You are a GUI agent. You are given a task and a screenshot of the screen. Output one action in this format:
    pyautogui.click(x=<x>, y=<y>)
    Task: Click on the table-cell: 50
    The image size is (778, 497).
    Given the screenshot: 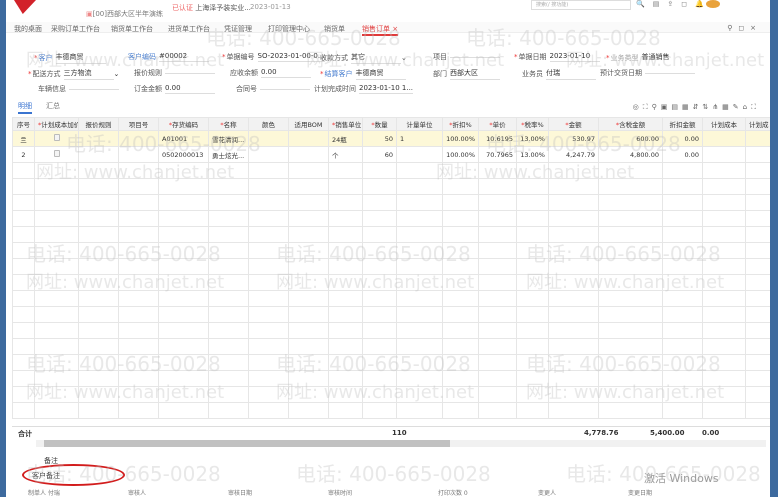 What is the action you would take?
    pyautogui.click(x=379, y=138)
    